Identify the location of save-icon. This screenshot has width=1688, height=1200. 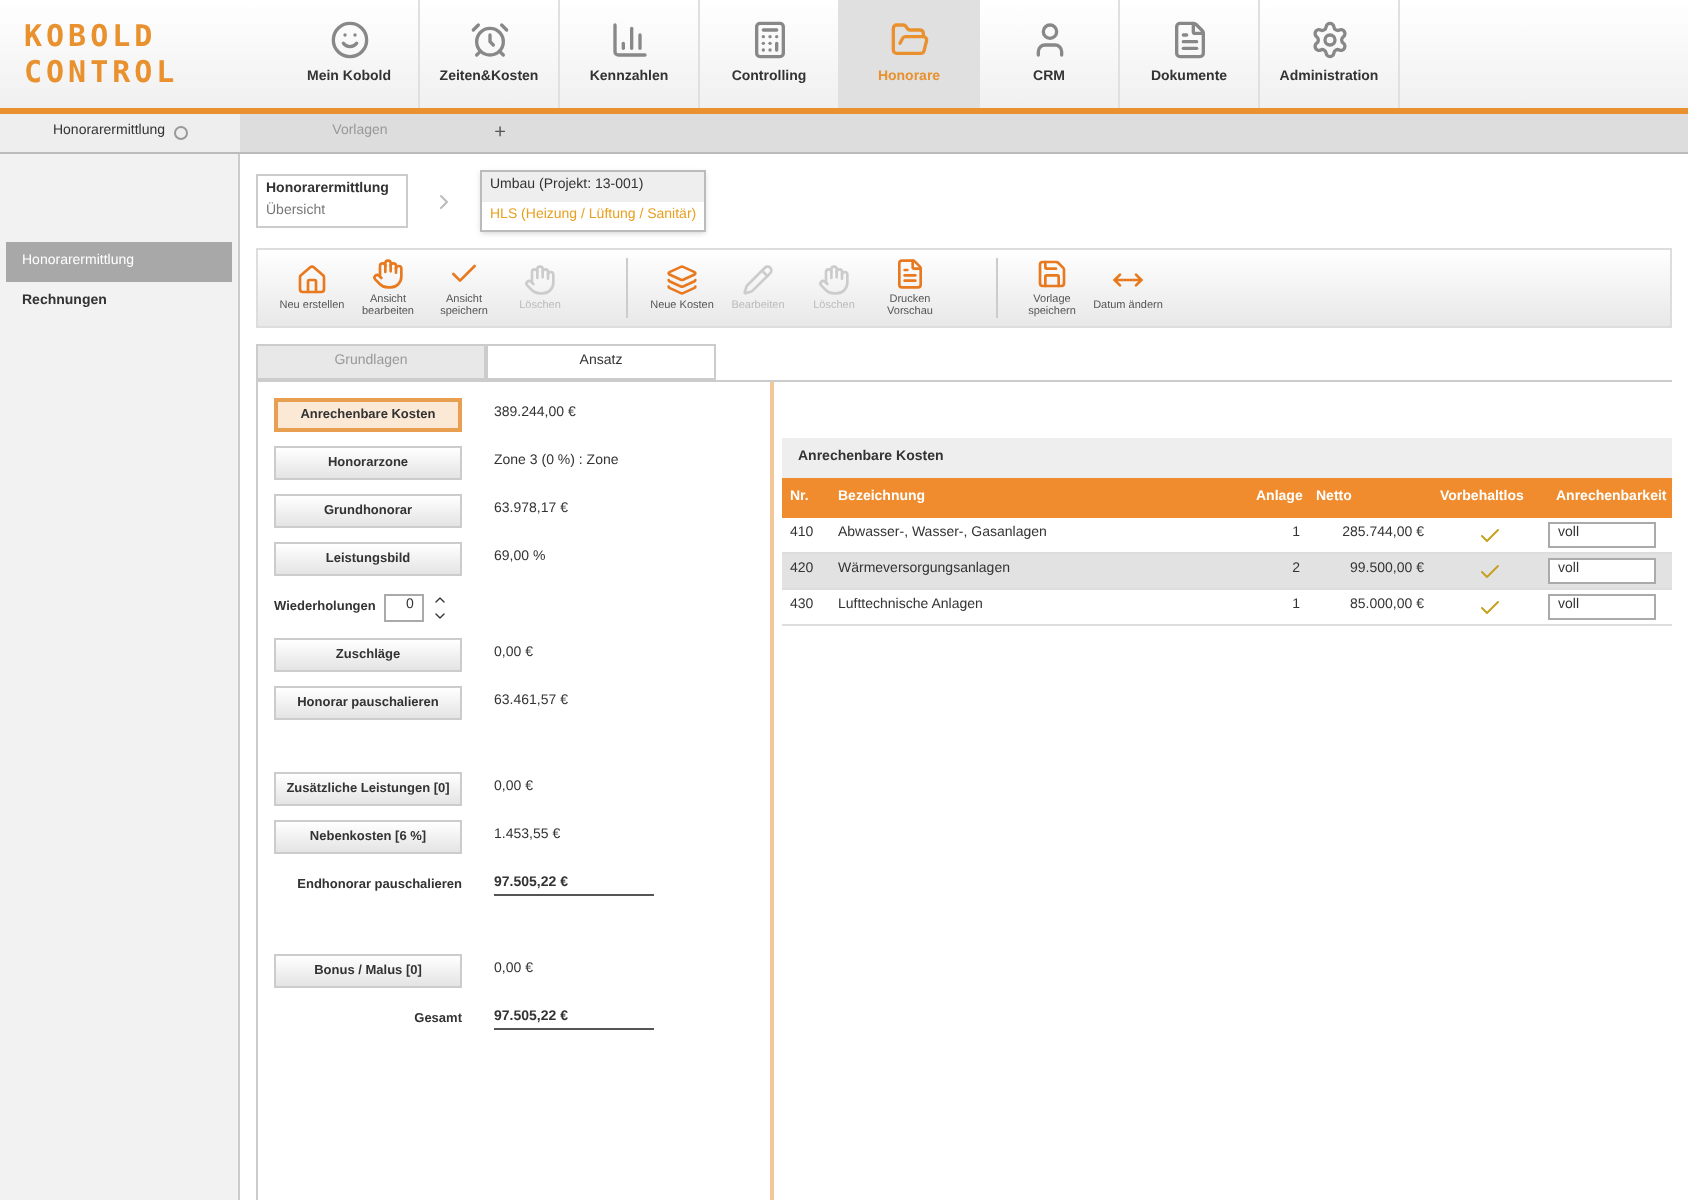
(1052, 274).